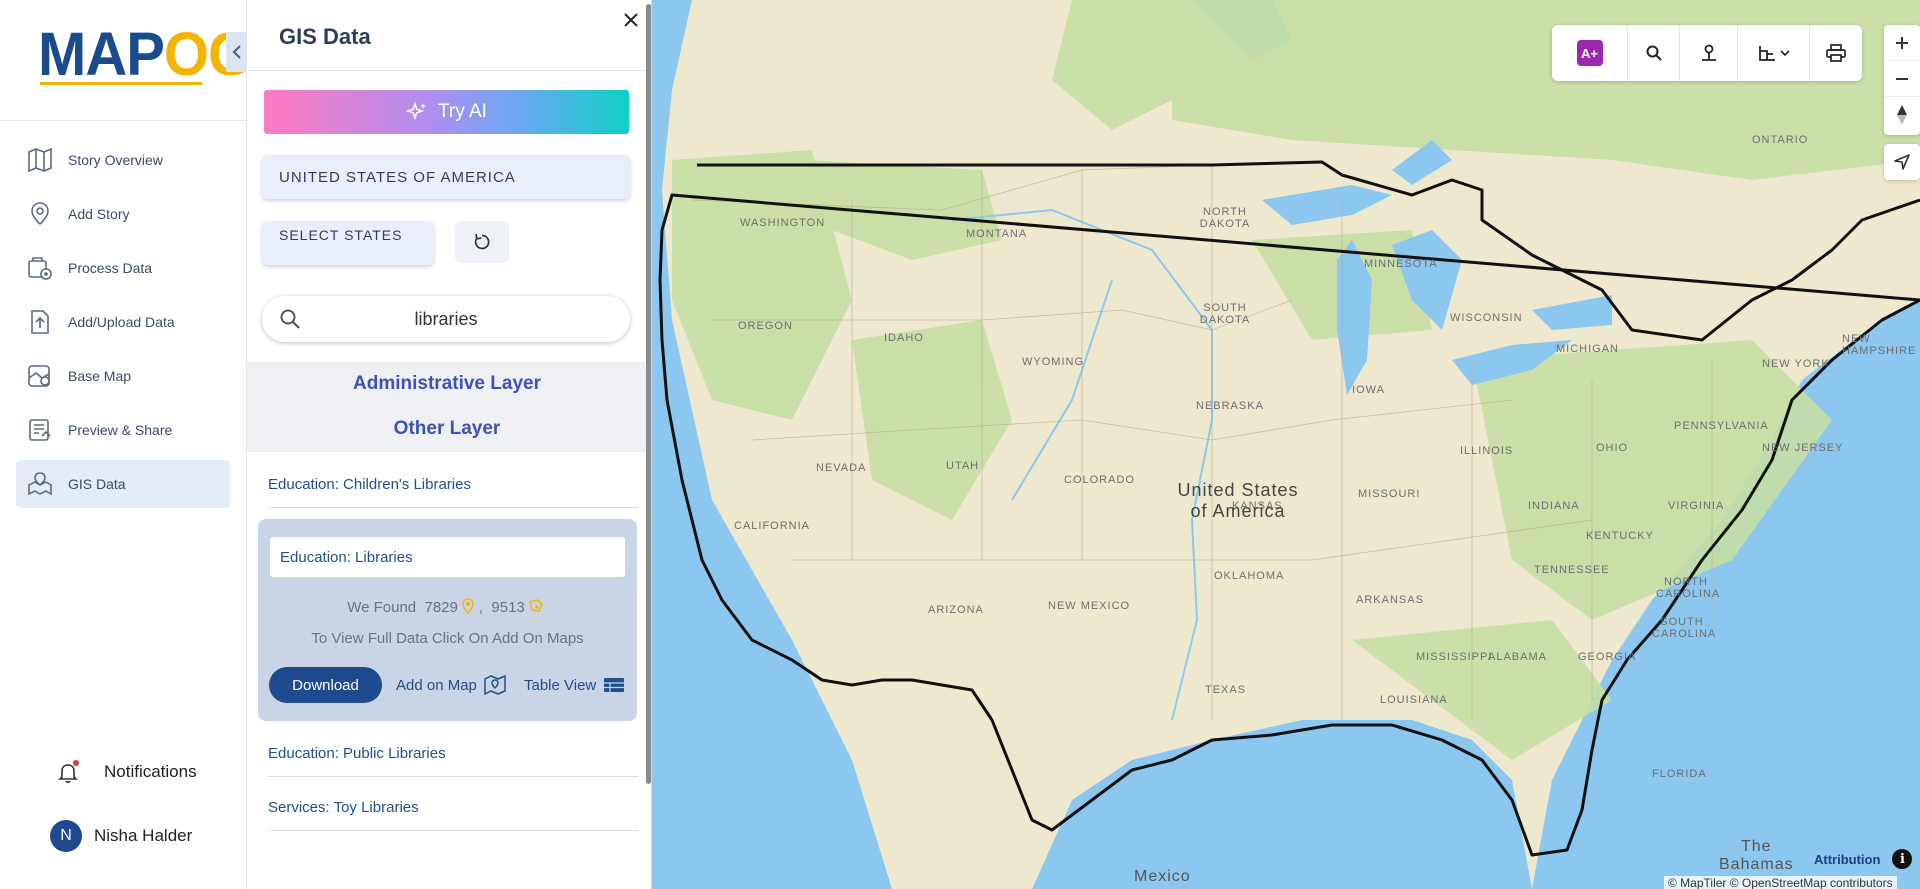  What do you see at coordinates (446, 177) in the screenshot?
I see `country-select-button: UNITED STATES OF AMERICA` at bounding box center [446, 177].